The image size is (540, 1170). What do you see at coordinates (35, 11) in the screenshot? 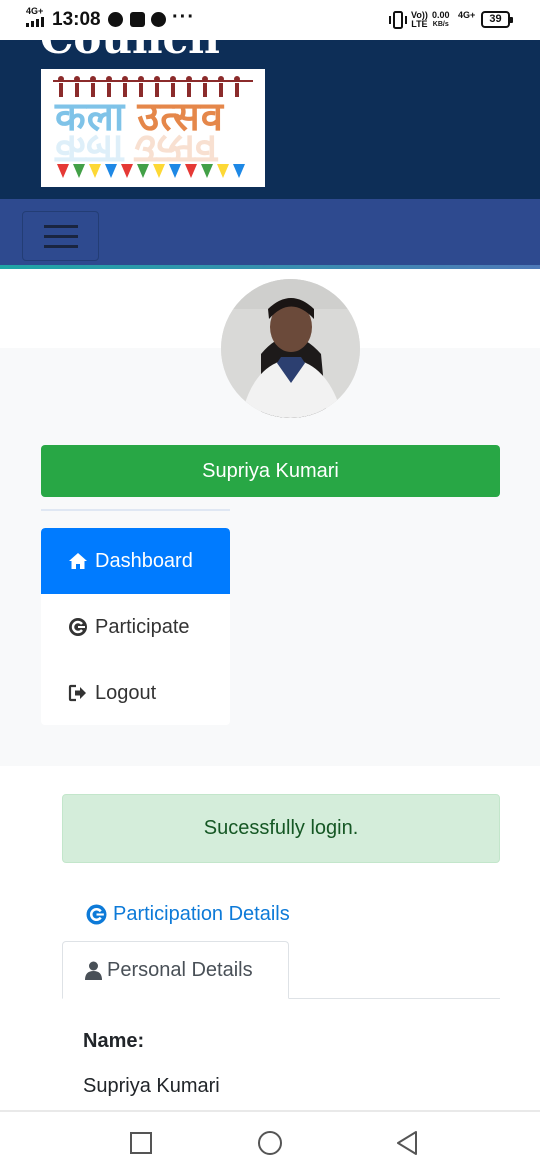
I see `network-type: 4G+` at bounding box center [35, 11].